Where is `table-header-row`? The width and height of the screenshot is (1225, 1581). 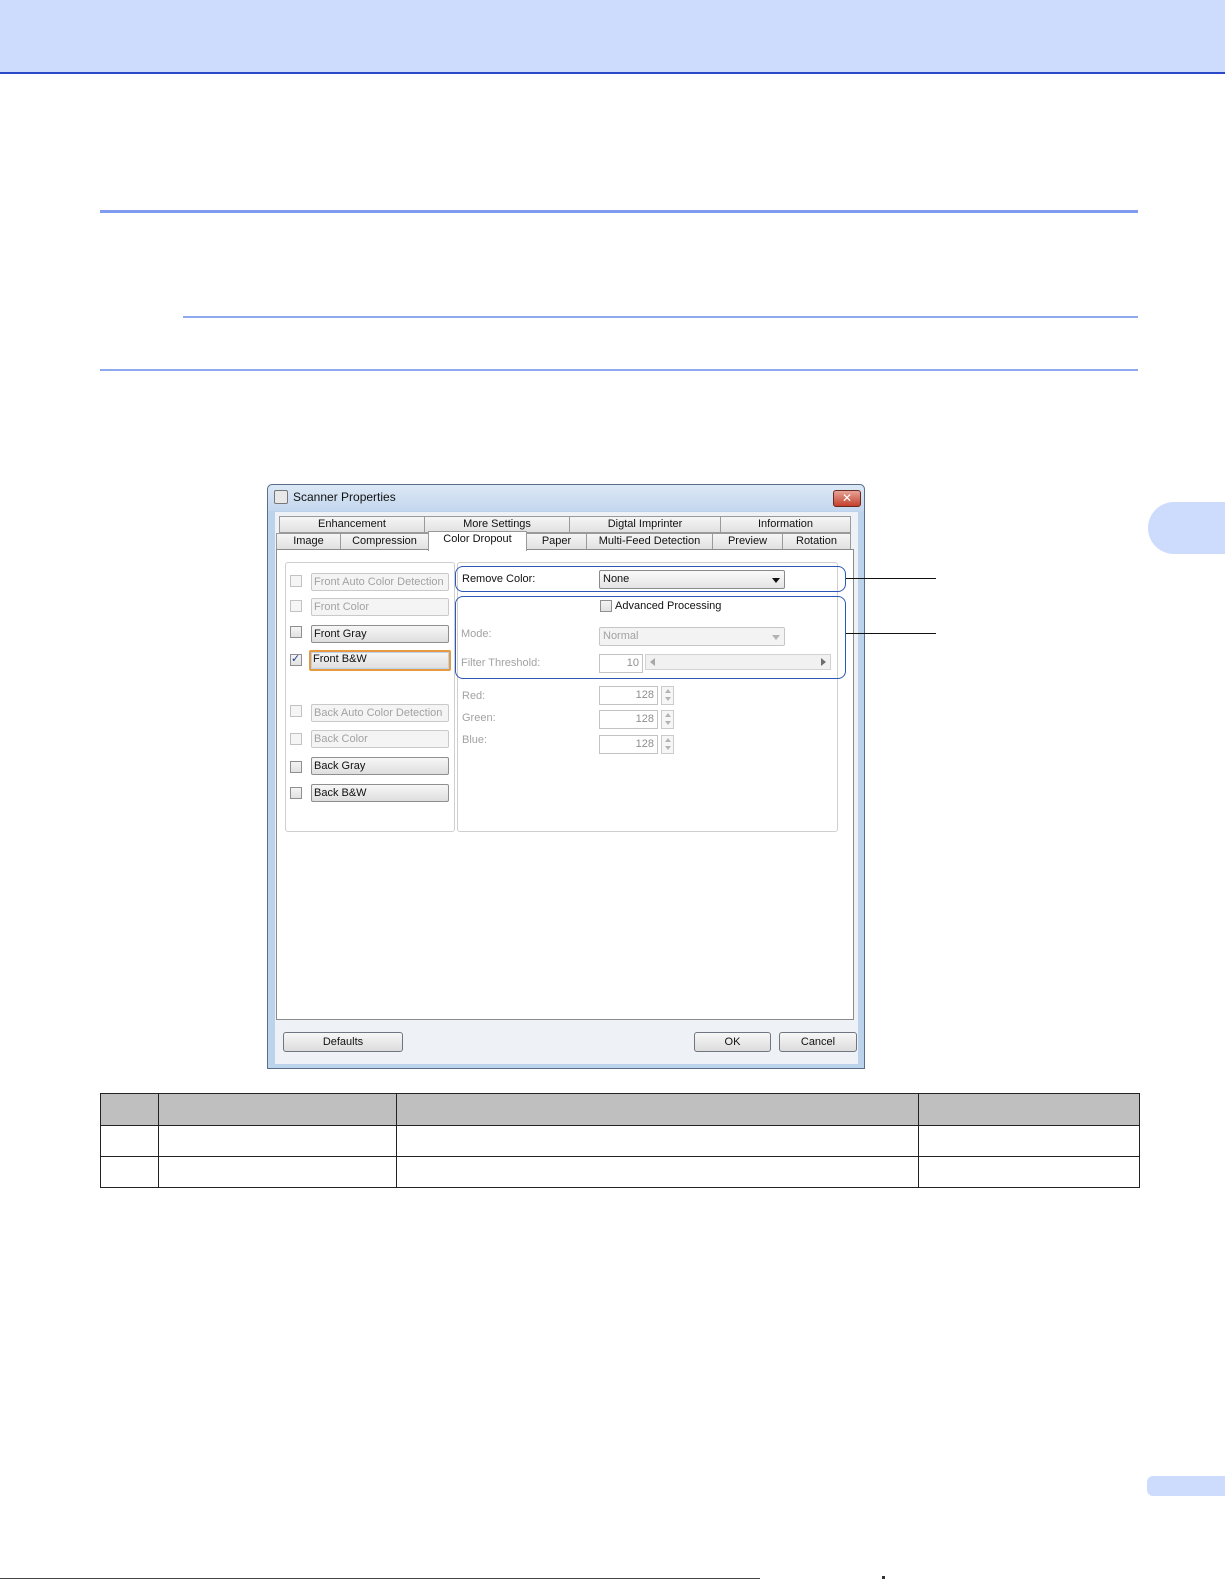
table-header-row is located at coordinates (620, 1109).